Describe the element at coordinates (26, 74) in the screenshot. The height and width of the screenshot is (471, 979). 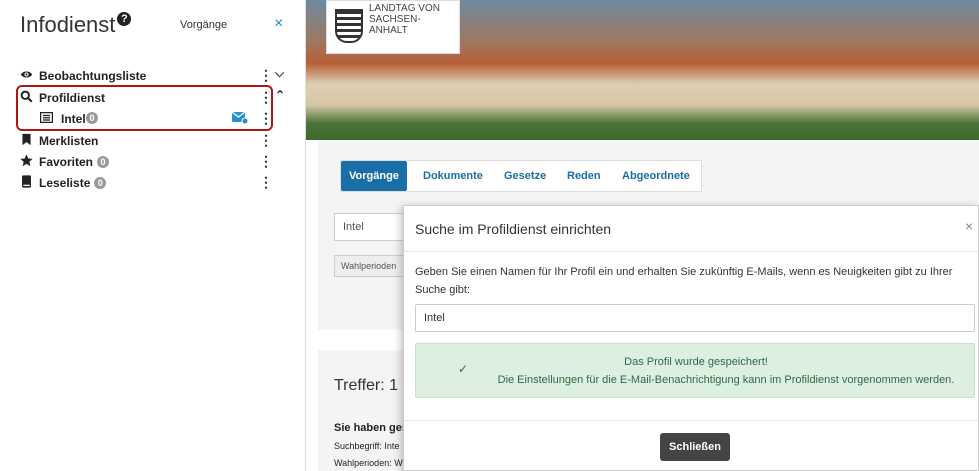
I see `eye-icon` at that location.